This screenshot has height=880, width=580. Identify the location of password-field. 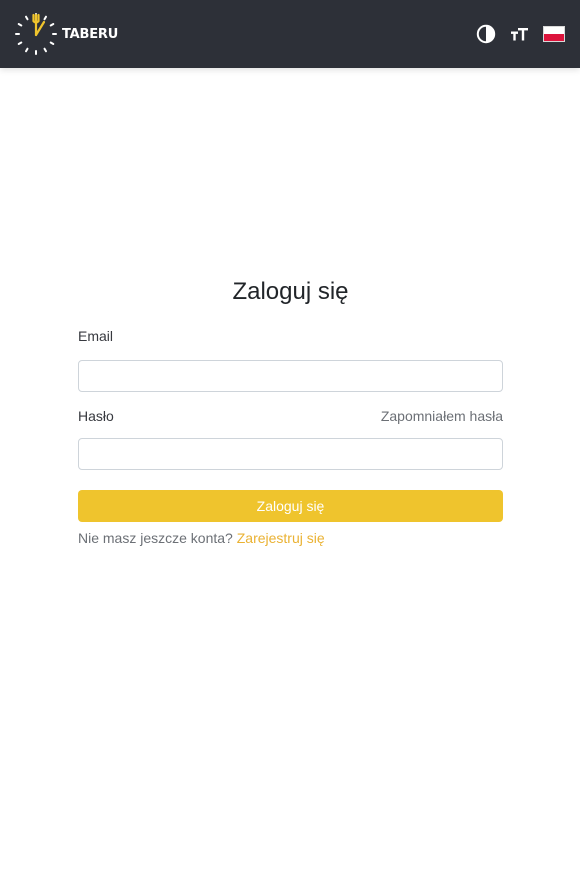
(290, 454).